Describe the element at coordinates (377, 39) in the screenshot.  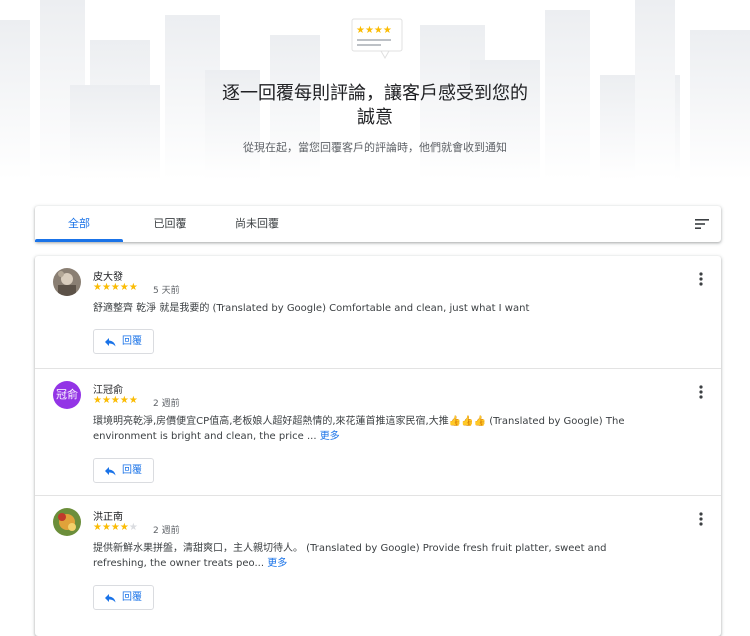
I see `review-card-icon: ★★★★` at that location.